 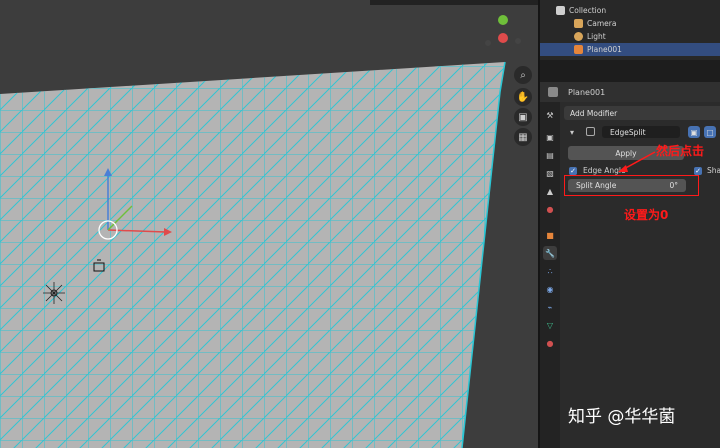 I want to click on material-tab-icon: ●, so click(x=550, y=343).